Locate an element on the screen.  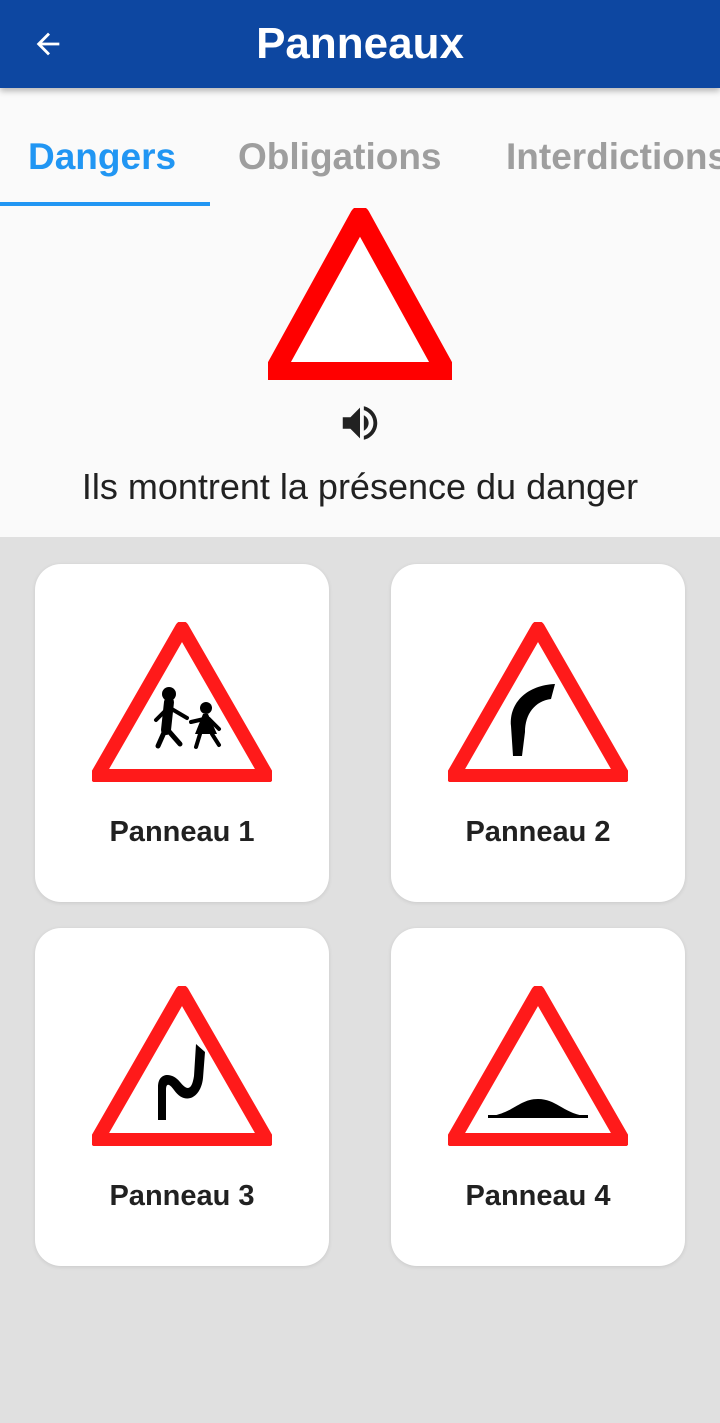
page-title: Panneaux is located at coordinates (360, 43).